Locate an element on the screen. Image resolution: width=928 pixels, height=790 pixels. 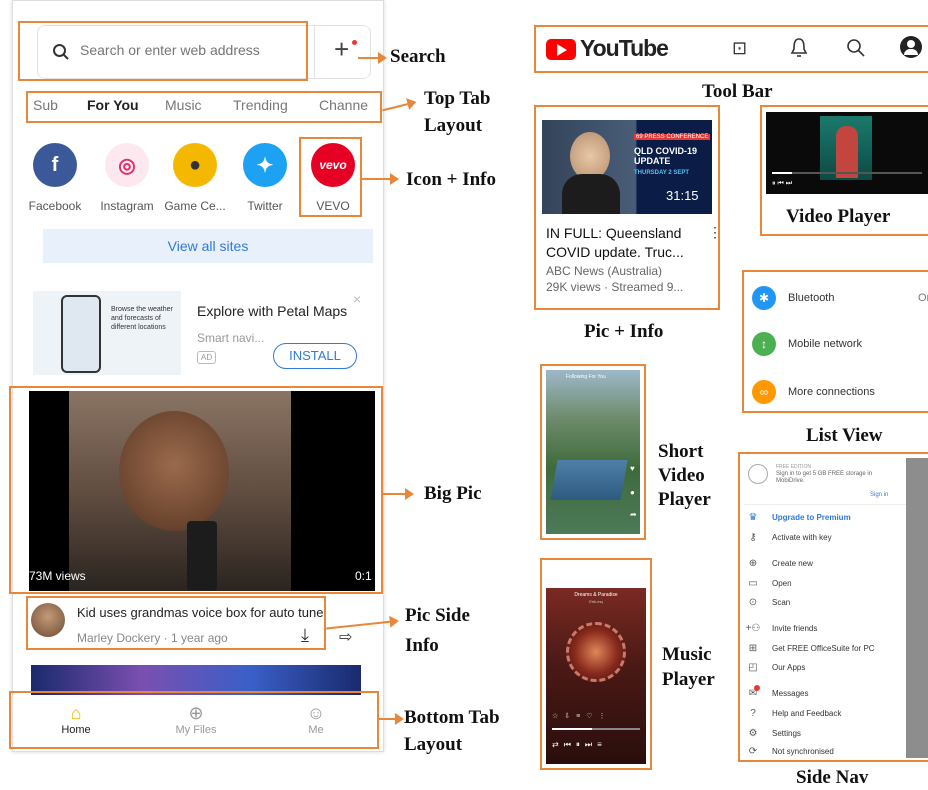
album-art-disc is located at coordinates (596, 652).